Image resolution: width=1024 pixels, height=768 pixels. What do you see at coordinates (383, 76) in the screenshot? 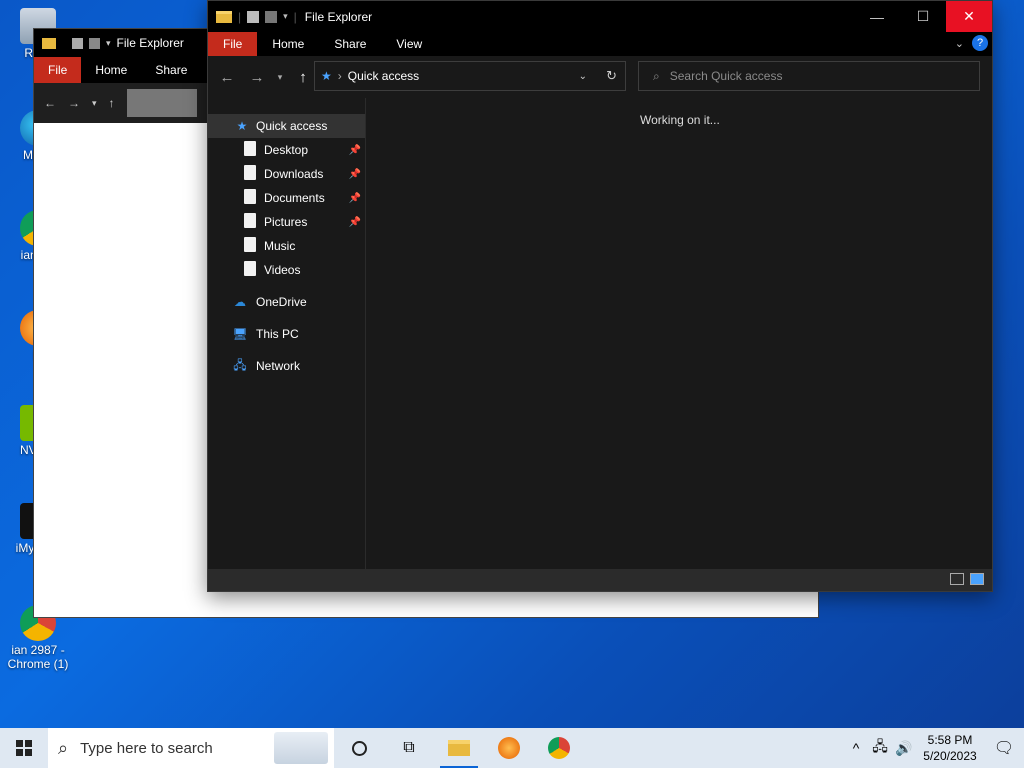
I see `address-location: Quick access` at bounding box center [383, 76].